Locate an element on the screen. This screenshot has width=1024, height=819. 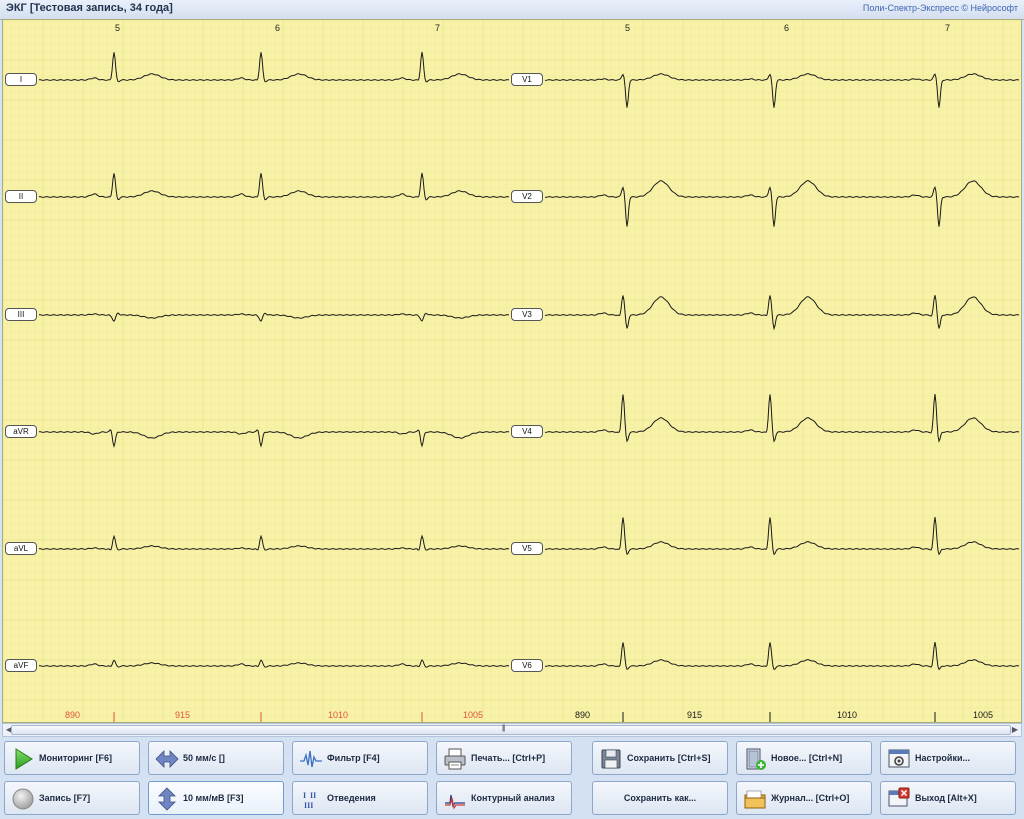
monitoring-button-label: Мониторинг [F6] is located at coordinates (75, 758).